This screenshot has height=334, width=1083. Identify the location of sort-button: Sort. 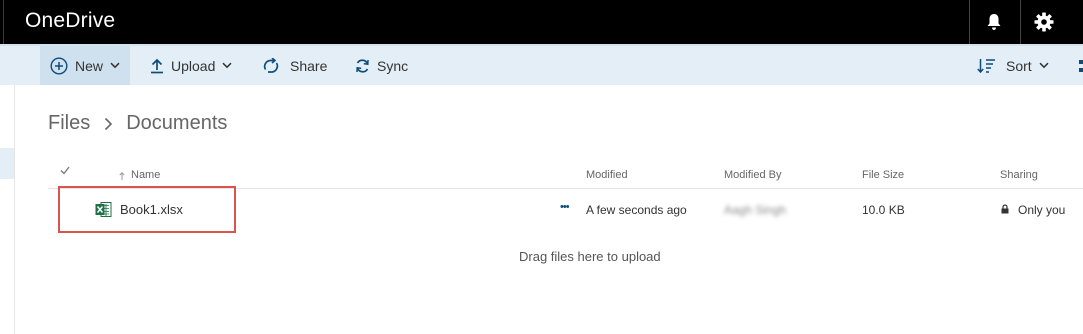
(1013, 65).